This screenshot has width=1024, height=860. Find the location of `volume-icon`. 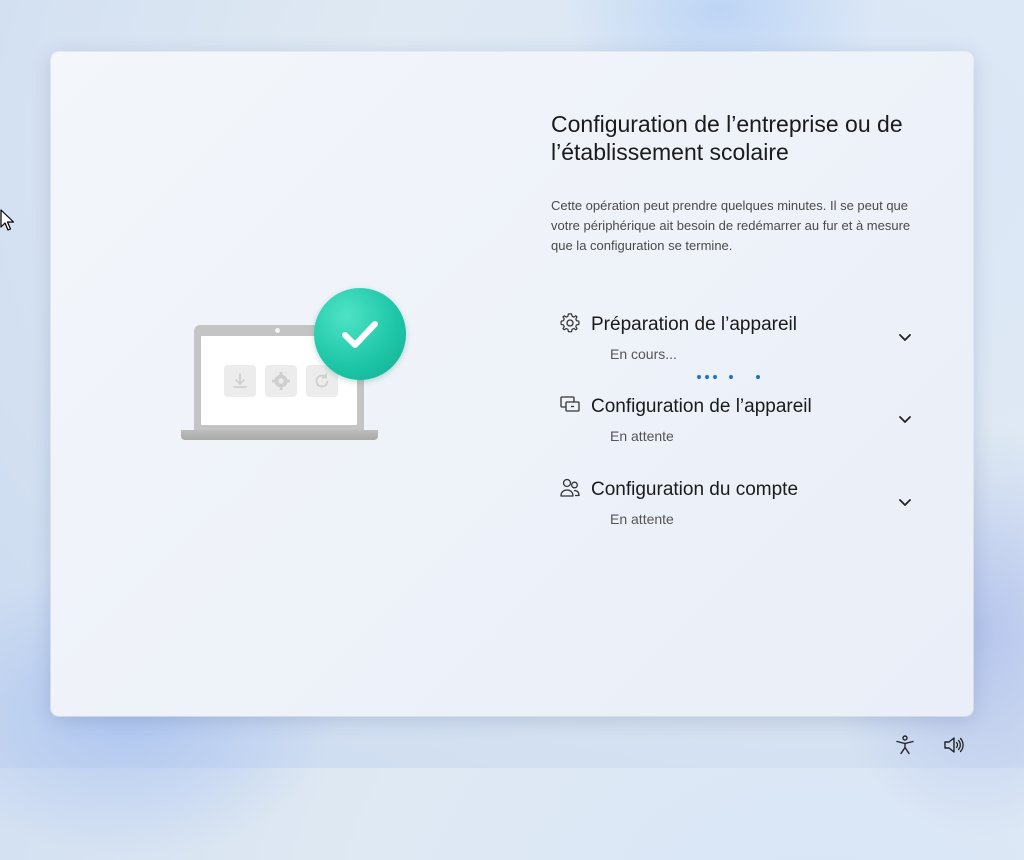

volume-icon is located at coordinates (953, 745).